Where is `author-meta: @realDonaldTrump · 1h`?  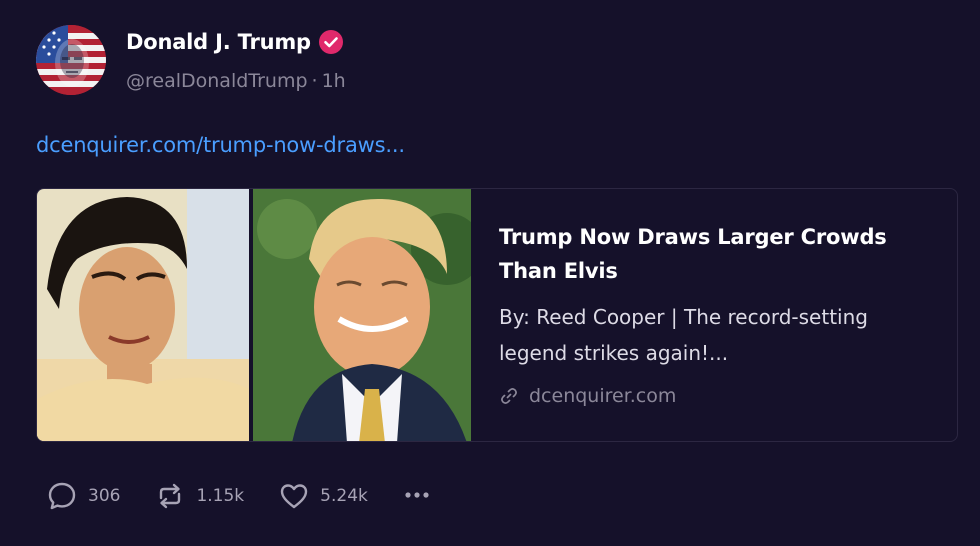 author-meta: @realDonaldTrump · 1h is located at coordinates (236, 81).